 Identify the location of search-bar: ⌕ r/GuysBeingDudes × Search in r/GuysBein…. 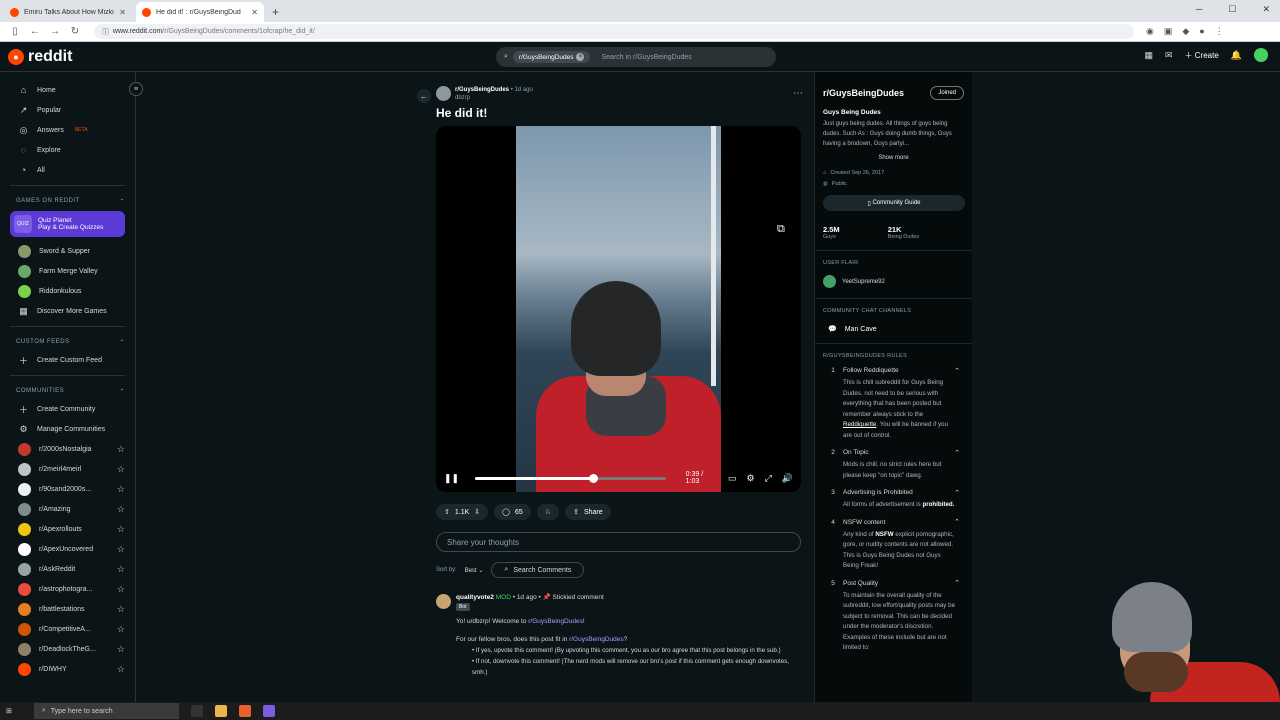
(636, 57).